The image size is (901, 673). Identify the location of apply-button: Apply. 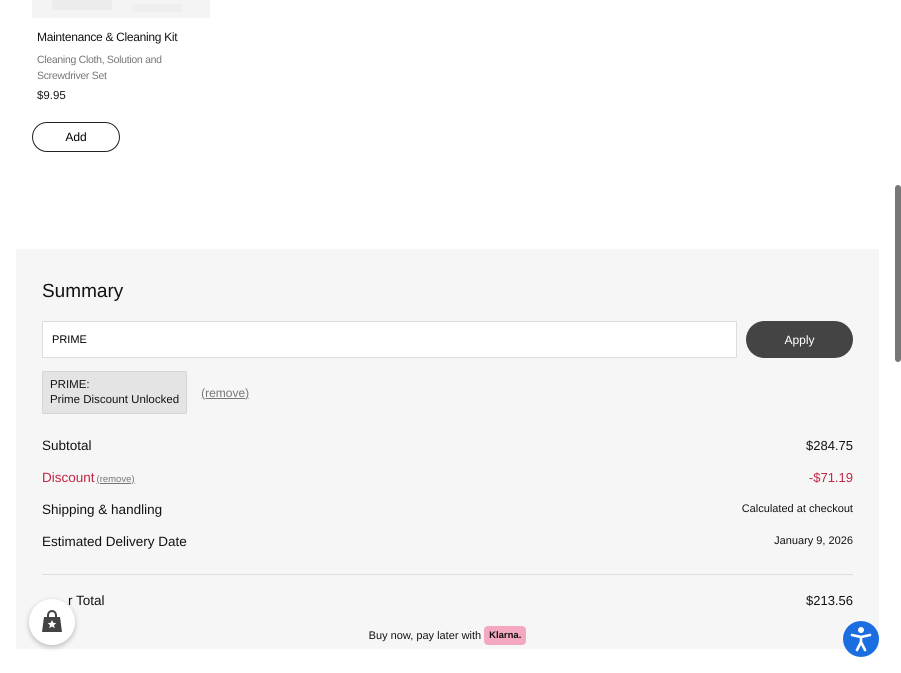
(799, 339).